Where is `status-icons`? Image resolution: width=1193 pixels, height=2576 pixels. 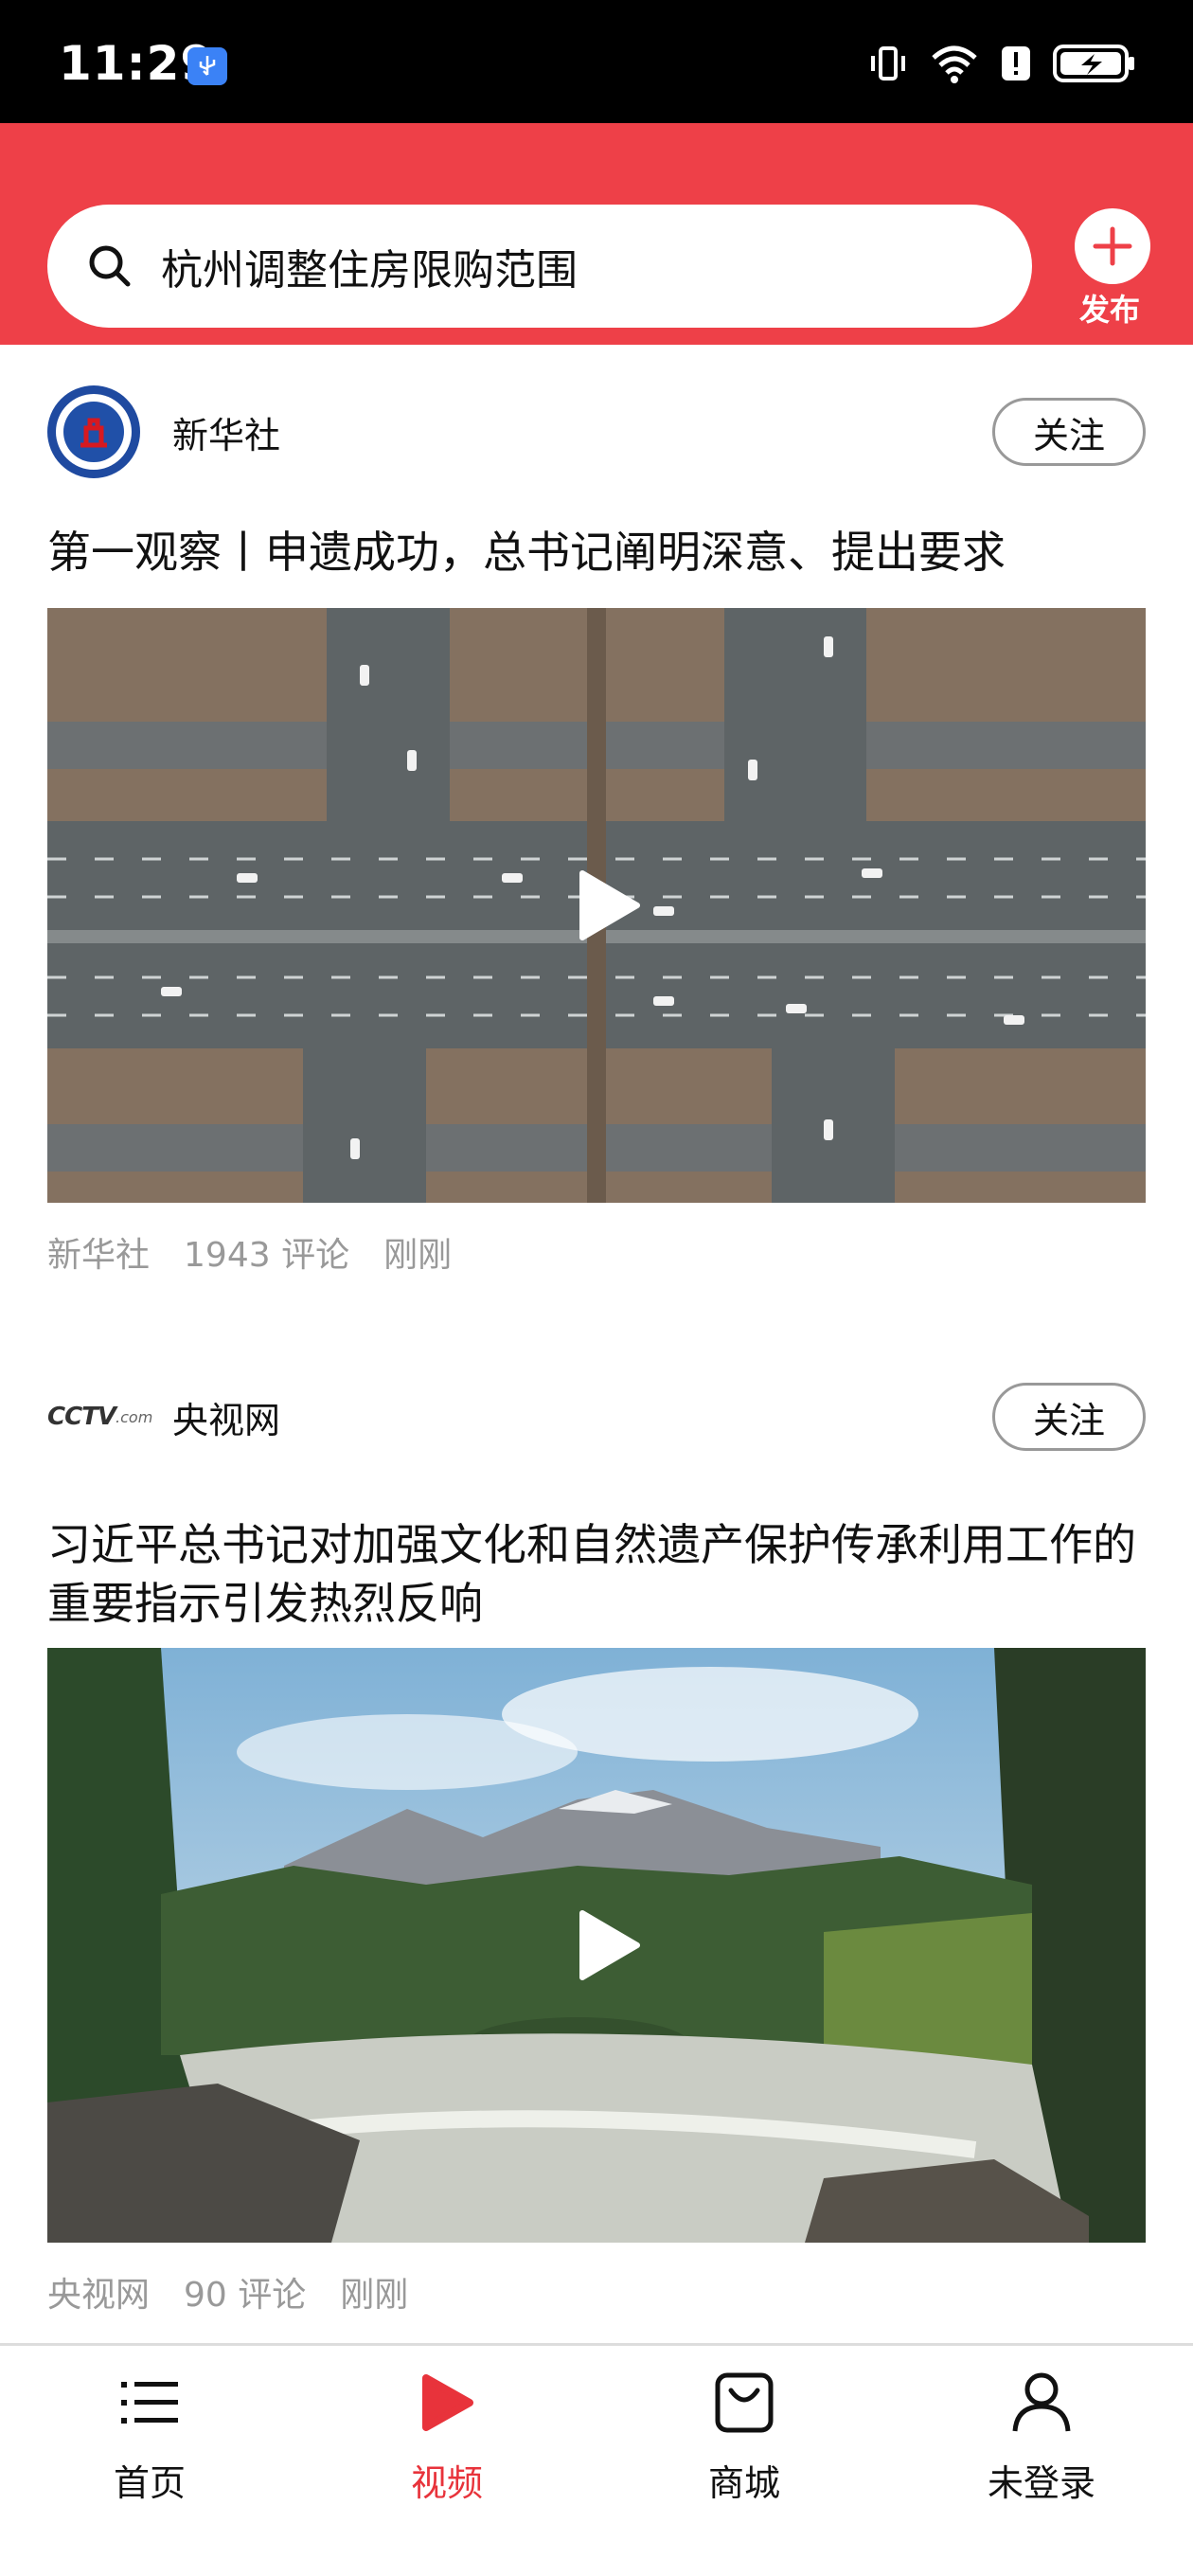
status-icons is located at coordinates (1001, 63).